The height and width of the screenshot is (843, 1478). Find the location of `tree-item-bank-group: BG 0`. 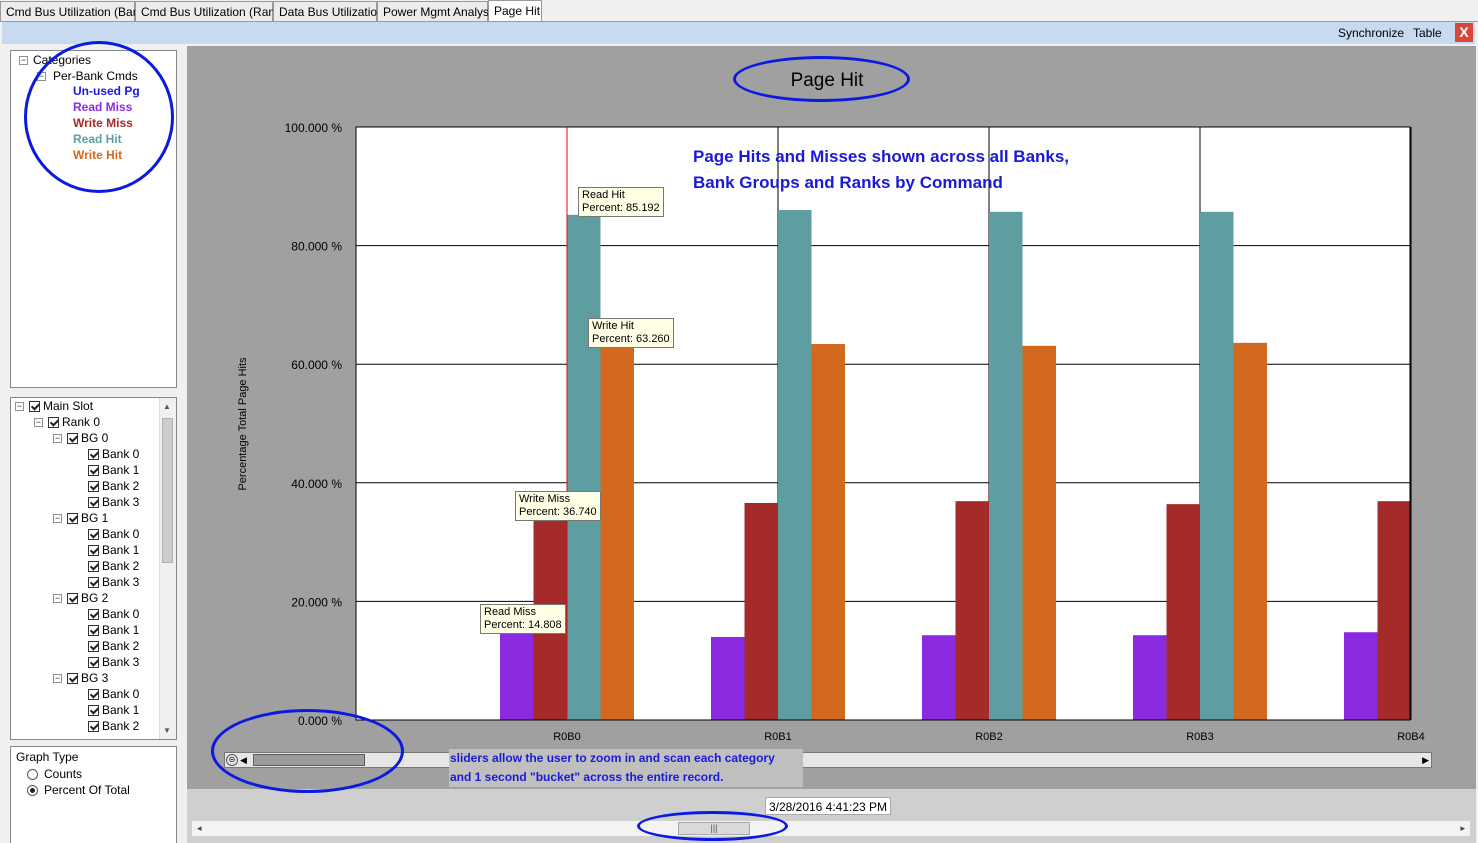

tree-item-bank-group: BG 0 is located at coordinates (87, 438).